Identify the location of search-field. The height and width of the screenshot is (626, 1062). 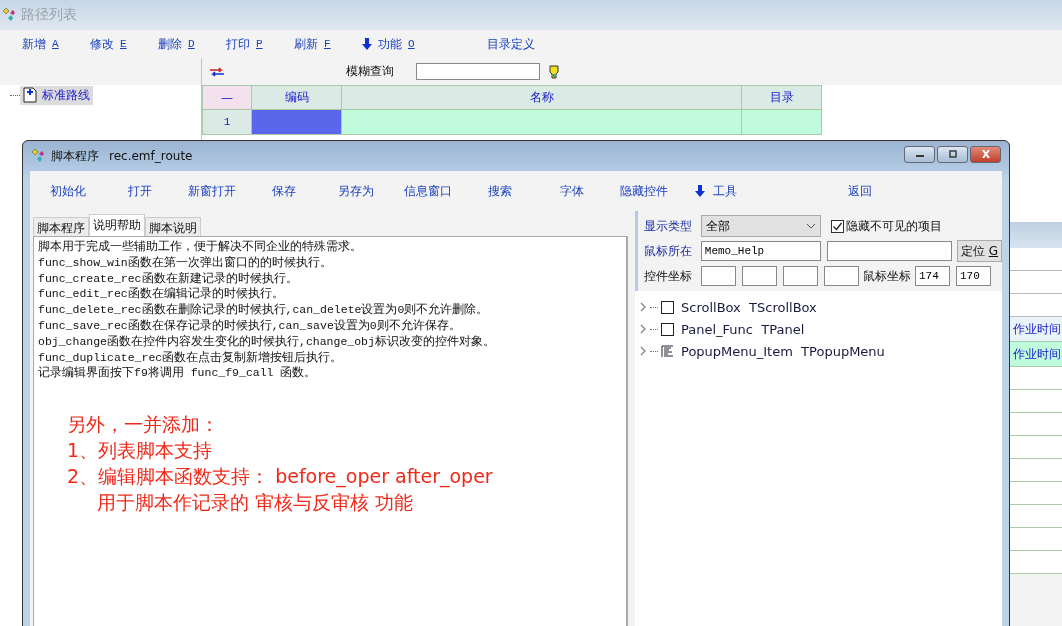
(478, 71).